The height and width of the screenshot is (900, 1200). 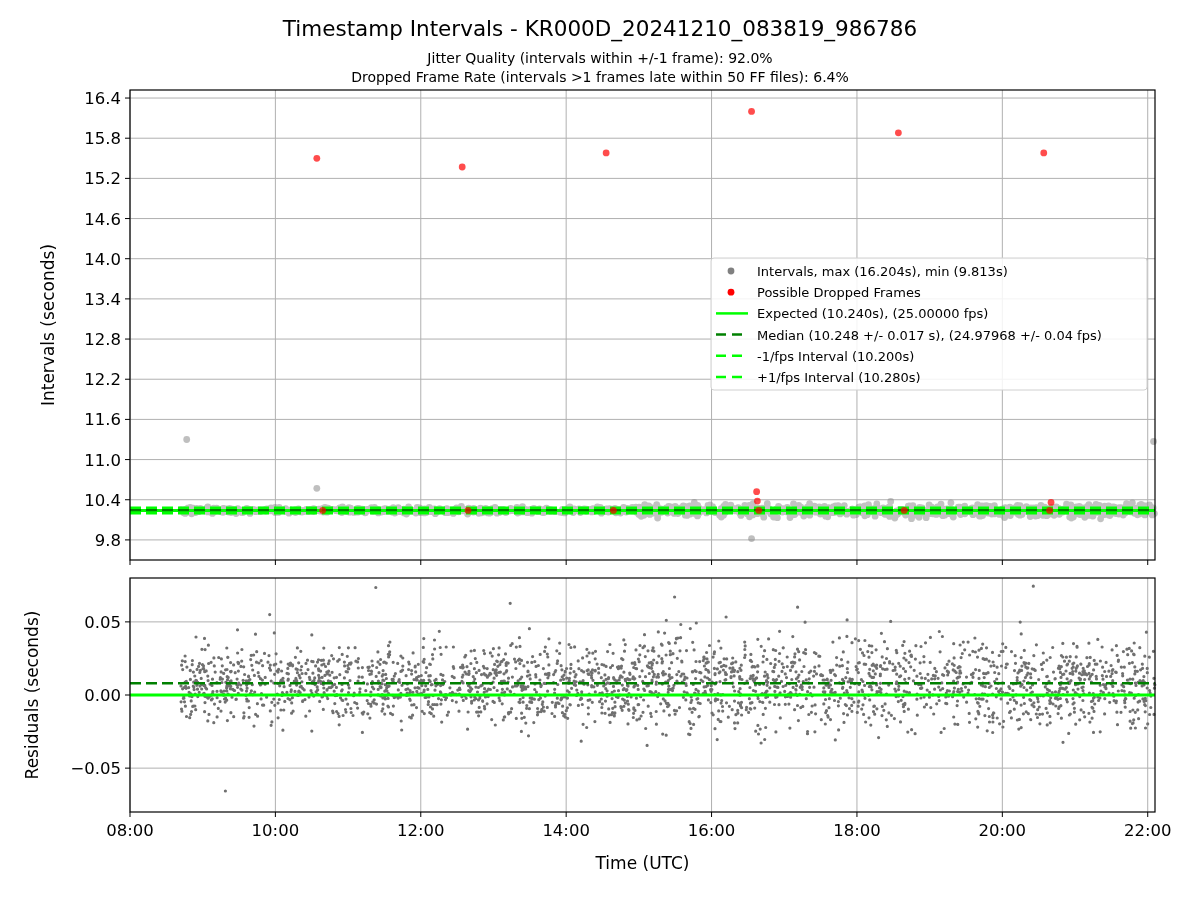 What do you see at coordinates (130, 830) in the screenshot?
I see `x-tick-label: 08:00` at bounding box center [130, 830].